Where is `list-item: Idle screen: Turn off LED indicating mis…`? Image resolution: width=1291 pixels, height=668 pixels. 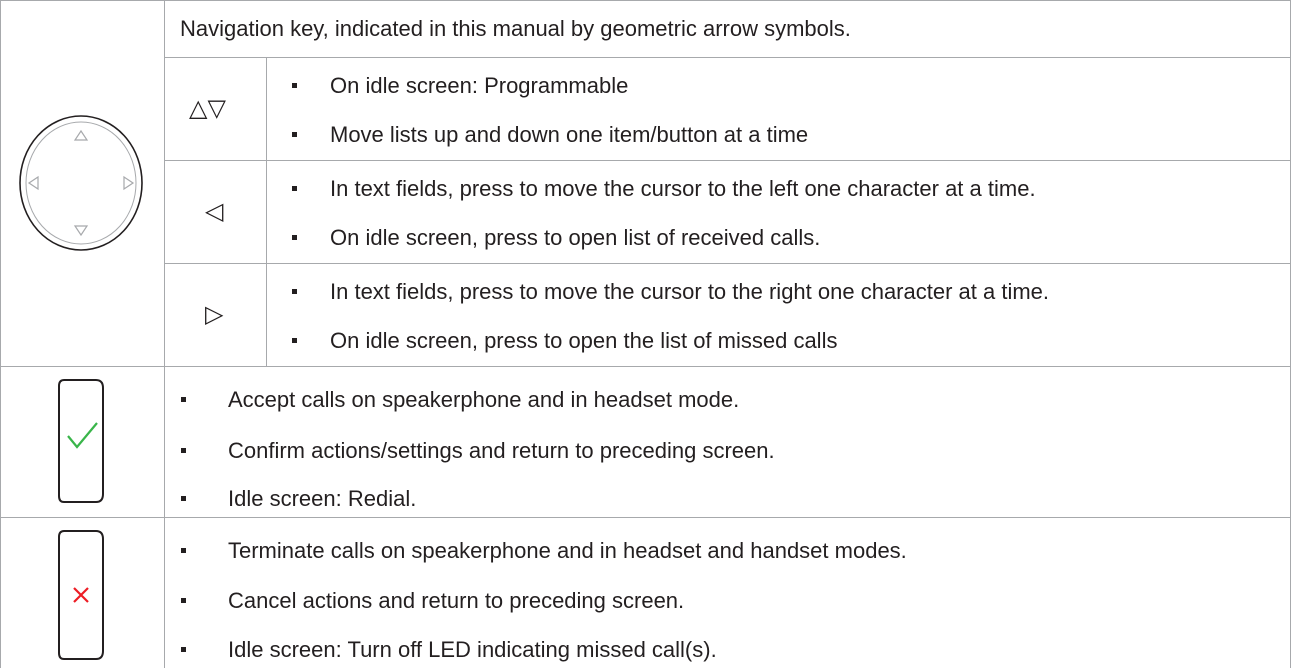 list-item: Idle screen: Turn off LED indicating mis… is located at coordinates (472, 649).